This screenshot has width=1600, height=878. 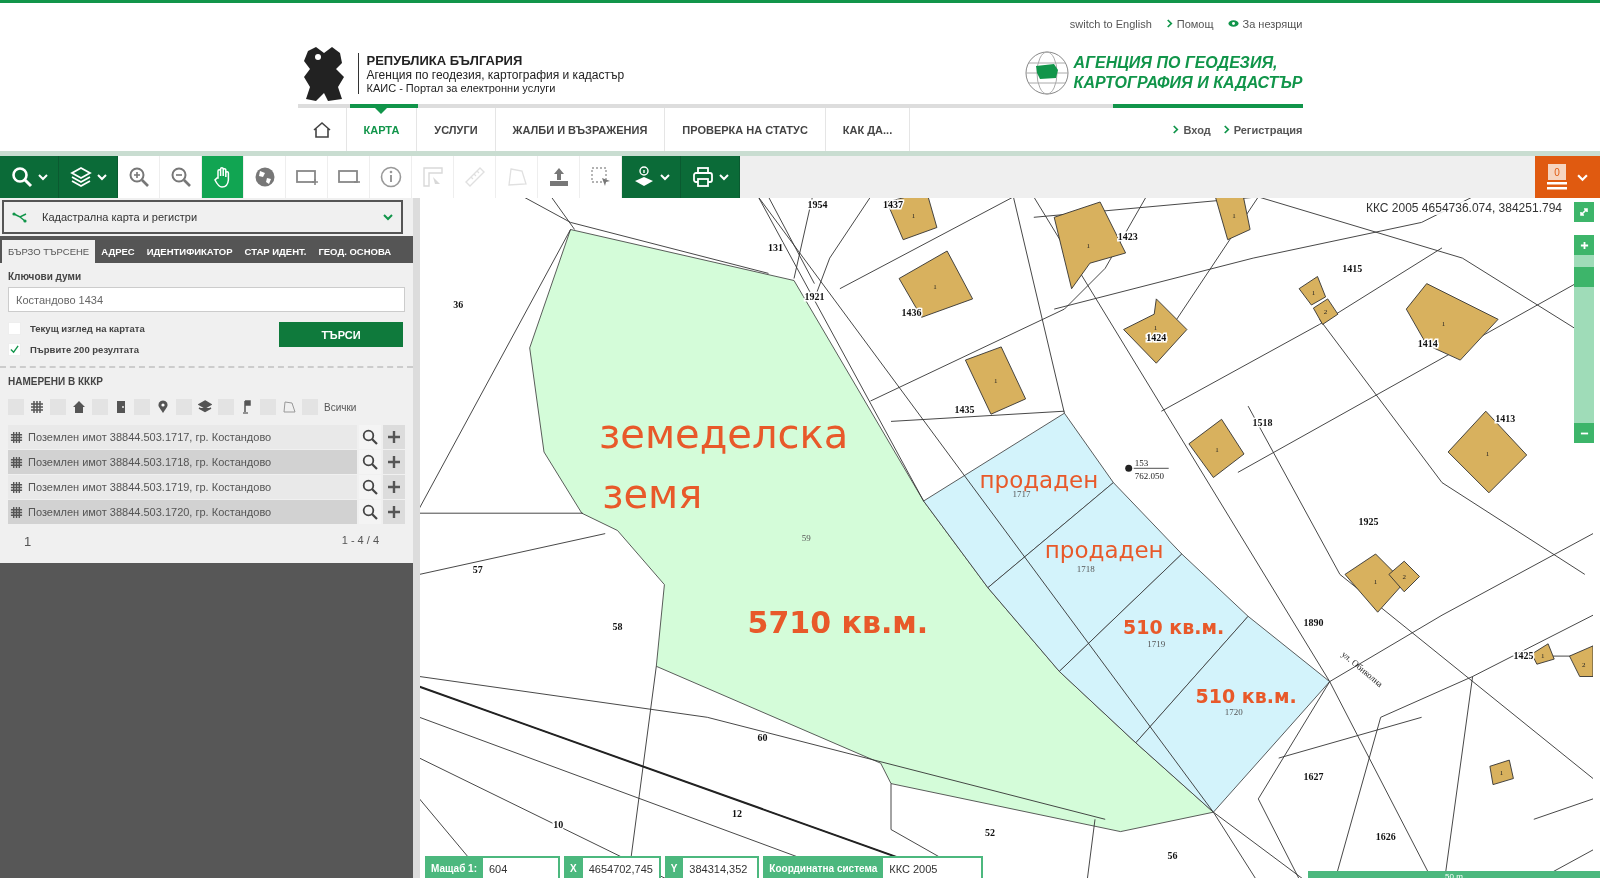 I want to click on parcel-number: 52, so click(x=989, y=832).